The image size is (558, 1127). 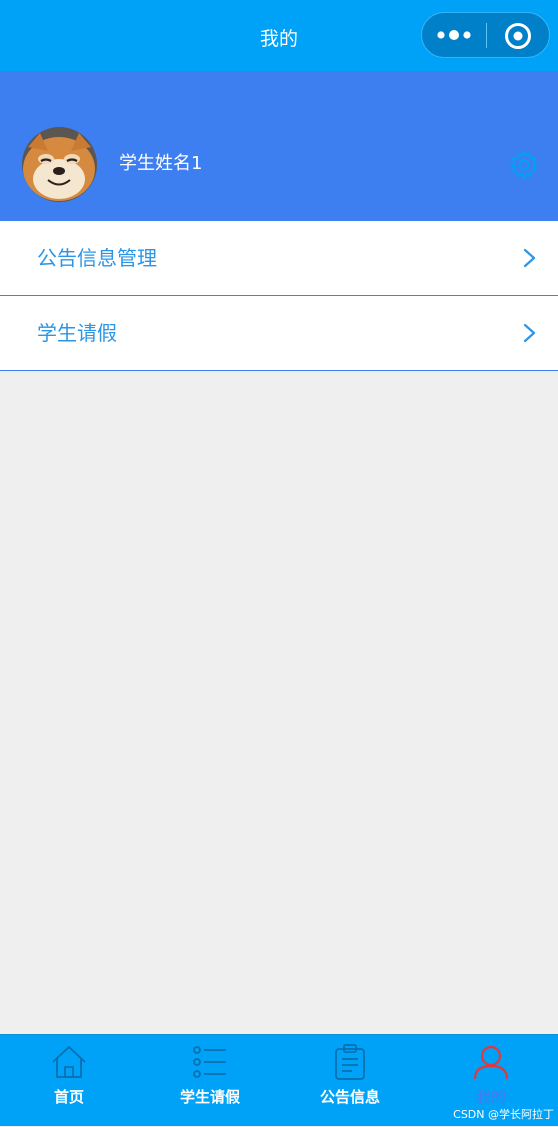 What do you see at coordinates (491, 1062) in the screenshot?
I see `user-icon` at bounding box center [491, 1062].